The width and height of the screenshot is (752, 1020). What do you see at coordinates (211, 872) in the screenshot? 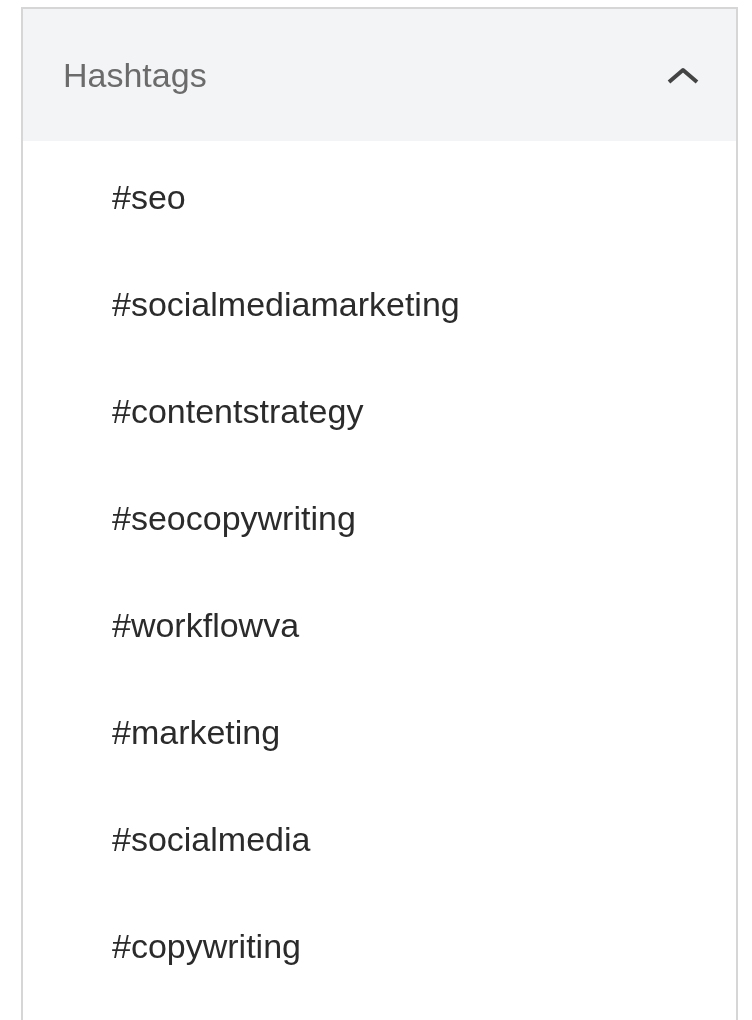
I see `hashtag-link: #socialmedia` at bounding box center [211, 872].